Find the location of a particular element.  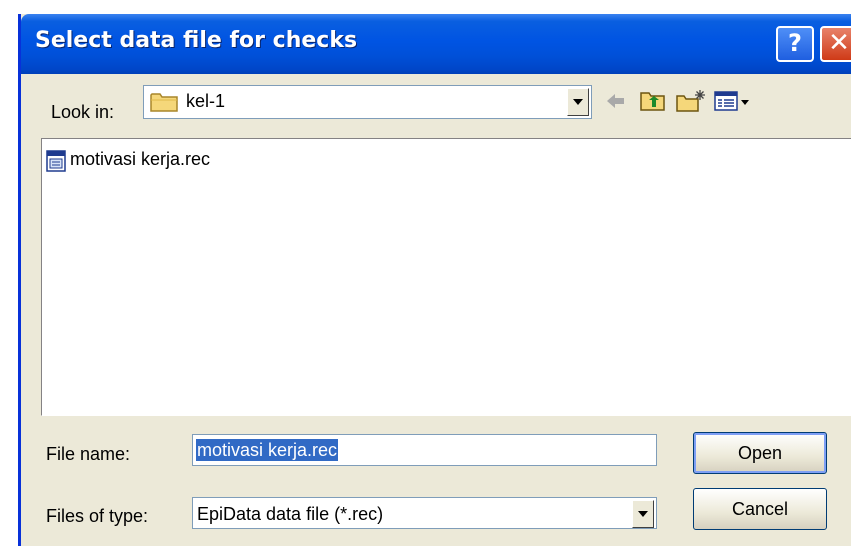

file-name-value: motivasi kerja.rec is located at coordinates (267, 450).